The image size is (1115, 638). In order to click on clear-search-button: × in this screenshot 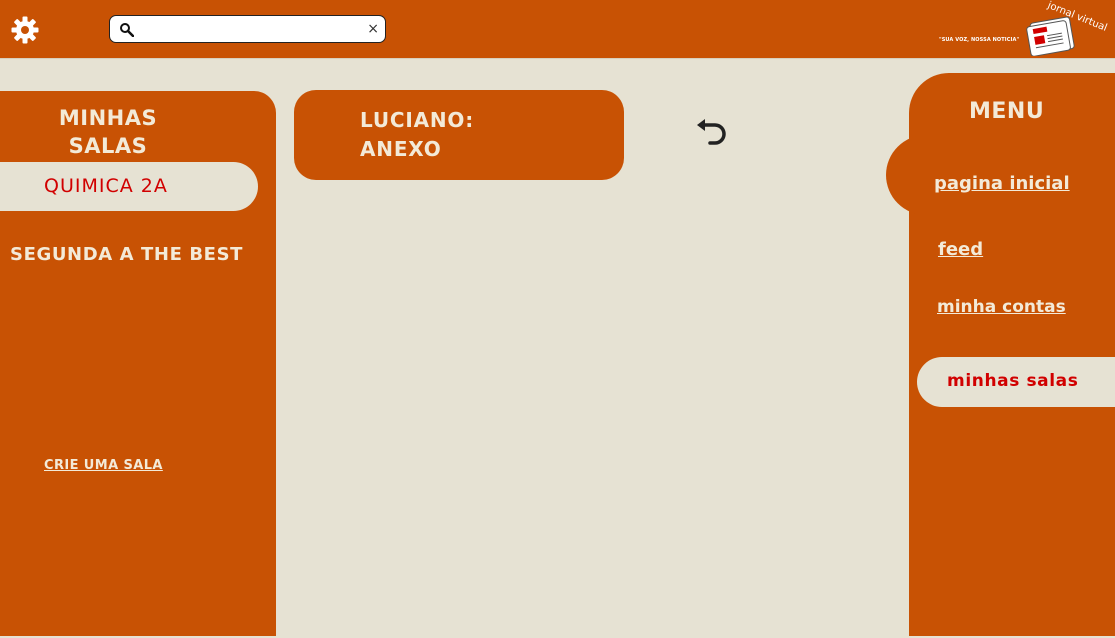, I will do `click(373, 29)`.